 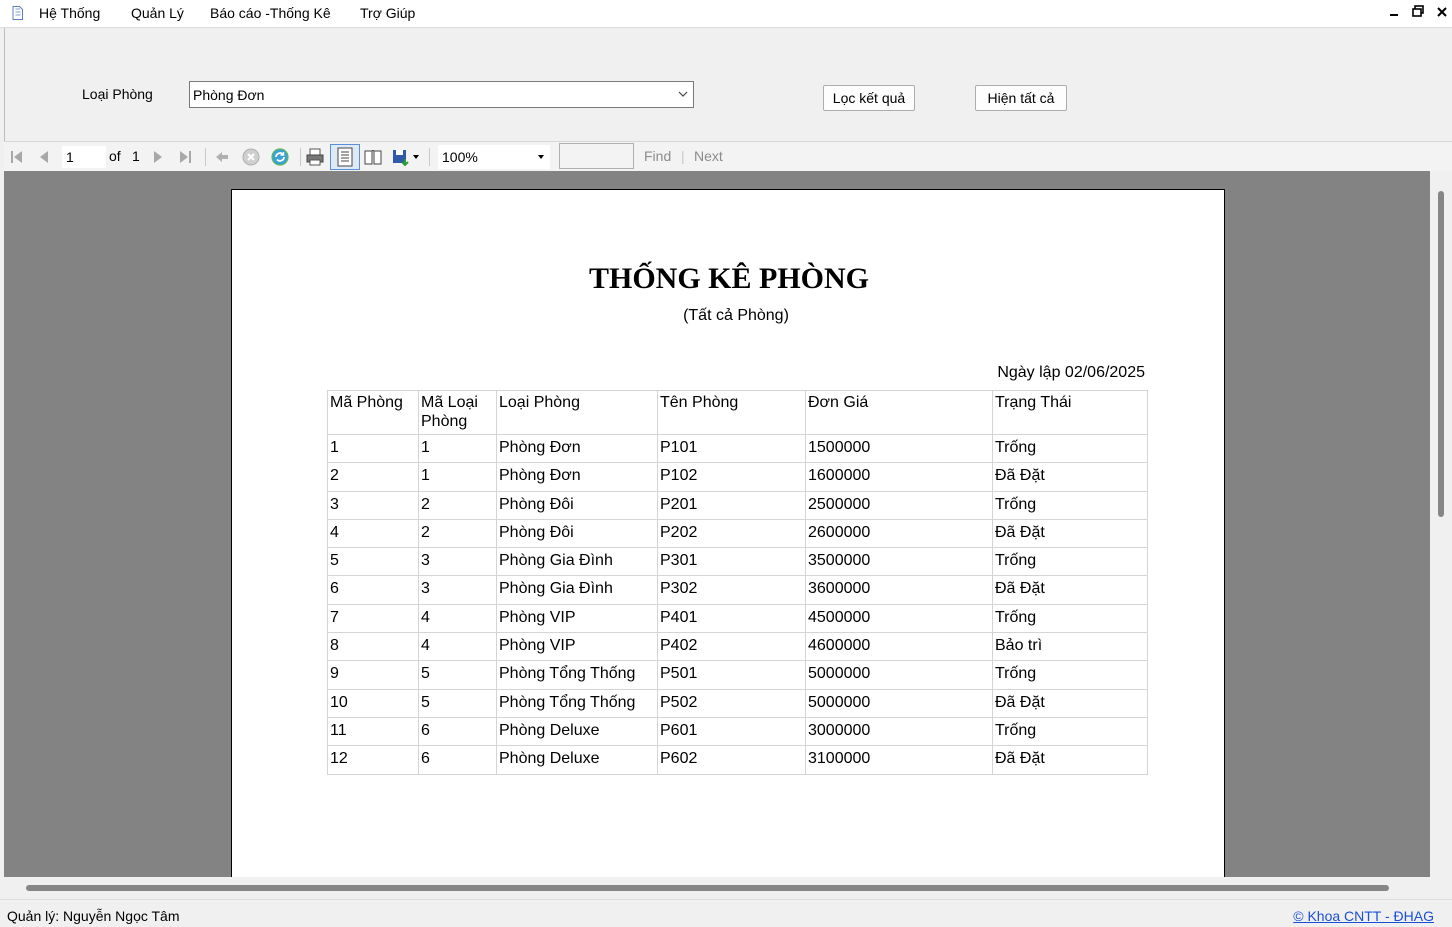 I want to click on table-cell: 3600000, so click(x=899, y=590).